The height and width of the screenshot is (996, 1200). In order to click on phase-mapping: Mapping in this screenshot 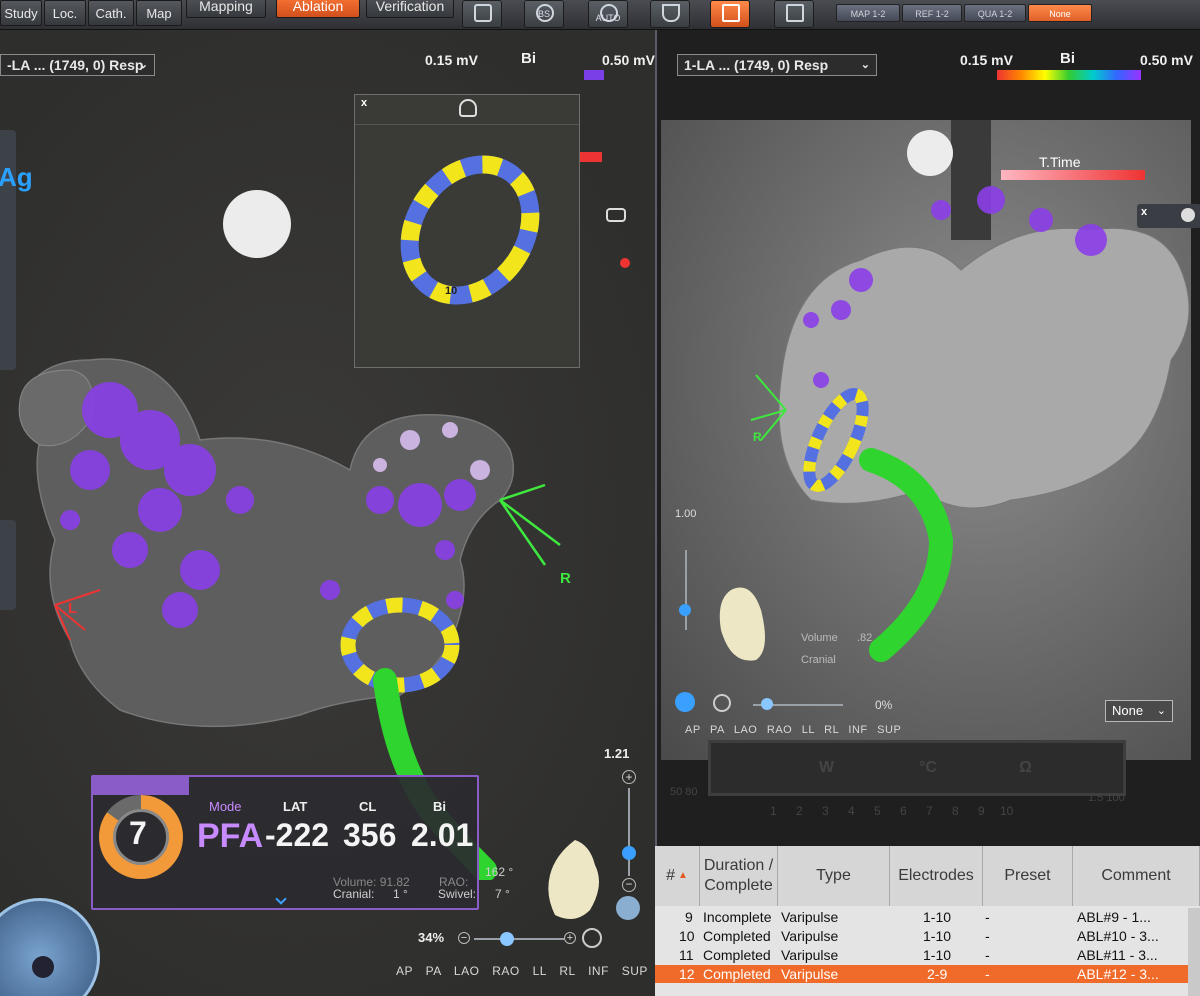, I will do `click(226, 9)`.